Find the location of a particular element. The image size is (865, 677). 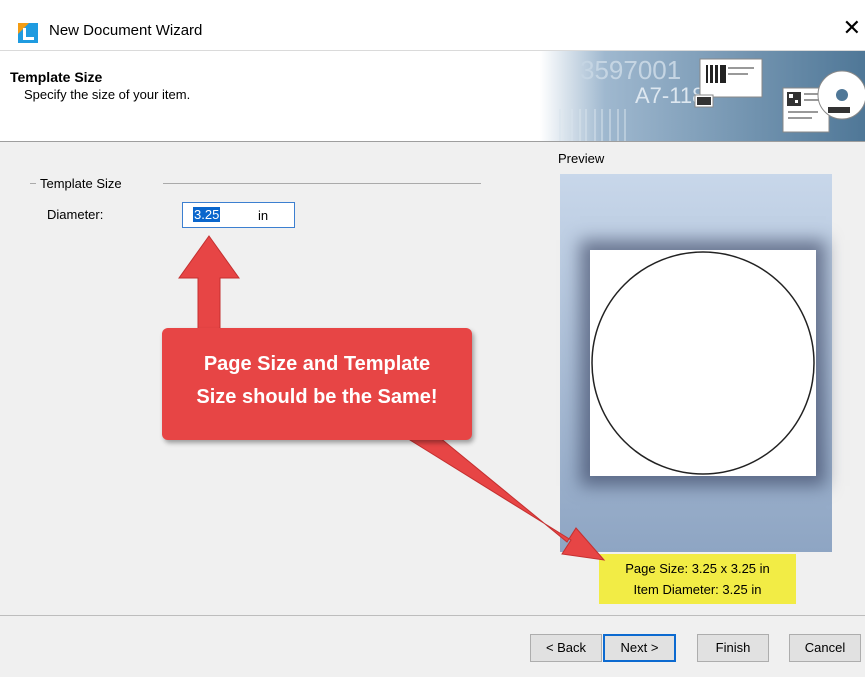

page-subtitle: Specify the size of your item. is located at coordinates (107, 94).